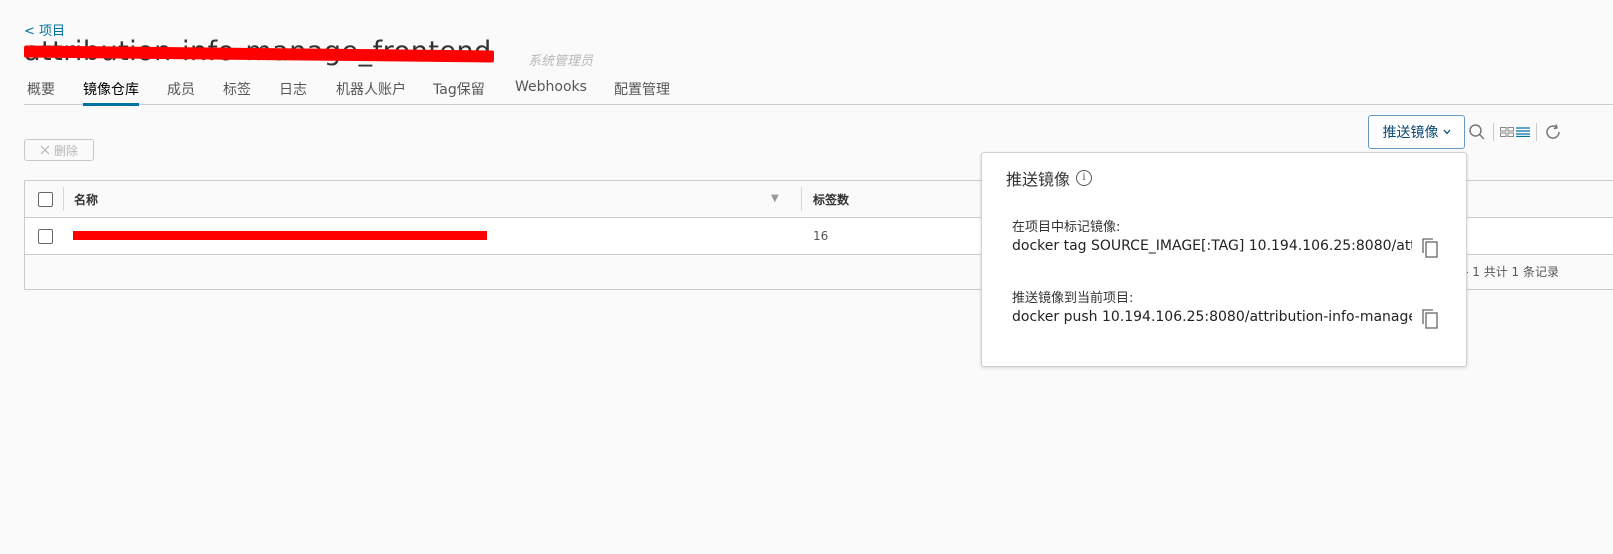  I want to click on tab-configuration: 配置管理, so click(642, 92).